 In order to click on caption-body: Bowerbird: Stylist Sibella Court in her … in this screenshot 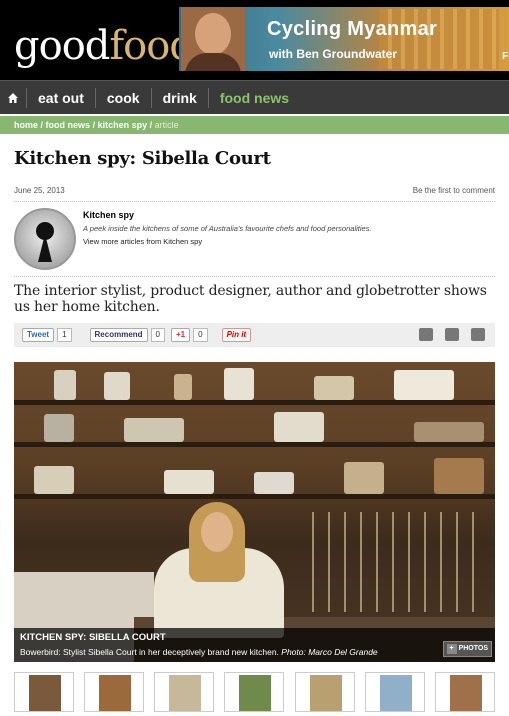, I will do `click(149, 652)`.